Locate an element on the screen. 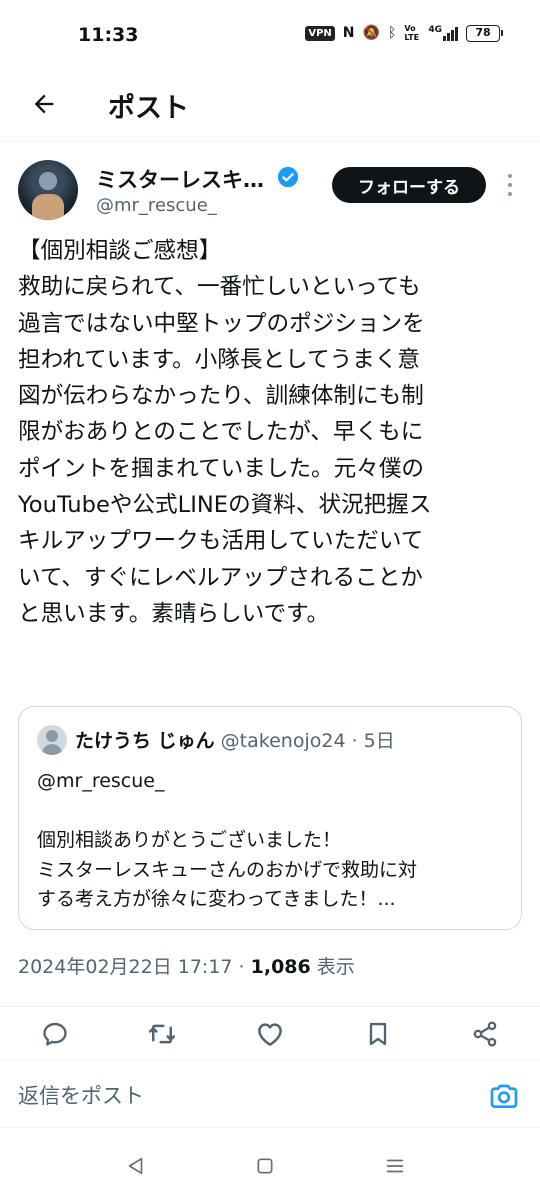  repost-icon is located at coordinates (162, 1034).